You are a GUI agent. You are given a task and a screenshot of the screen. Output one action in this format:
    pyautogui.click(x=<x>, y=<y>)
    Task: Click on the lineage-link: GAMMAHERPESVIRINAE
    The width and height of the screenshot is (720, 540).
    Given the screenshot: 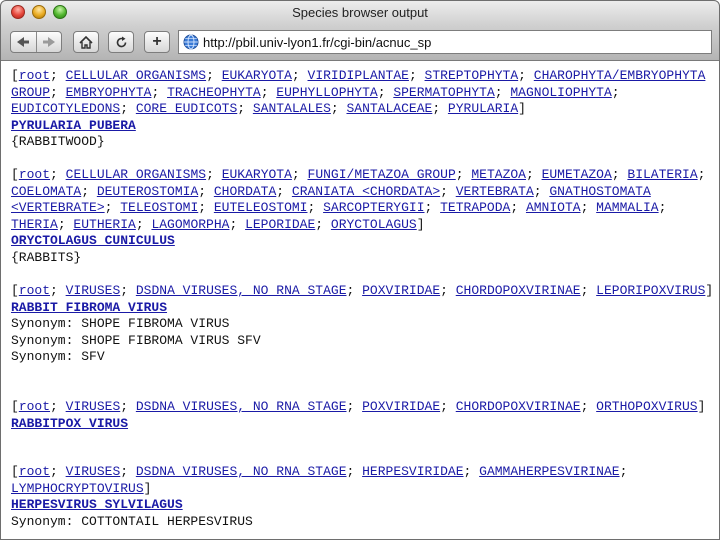 What is the action you would take?
    pyautogui.click(x=549, y=471)
    